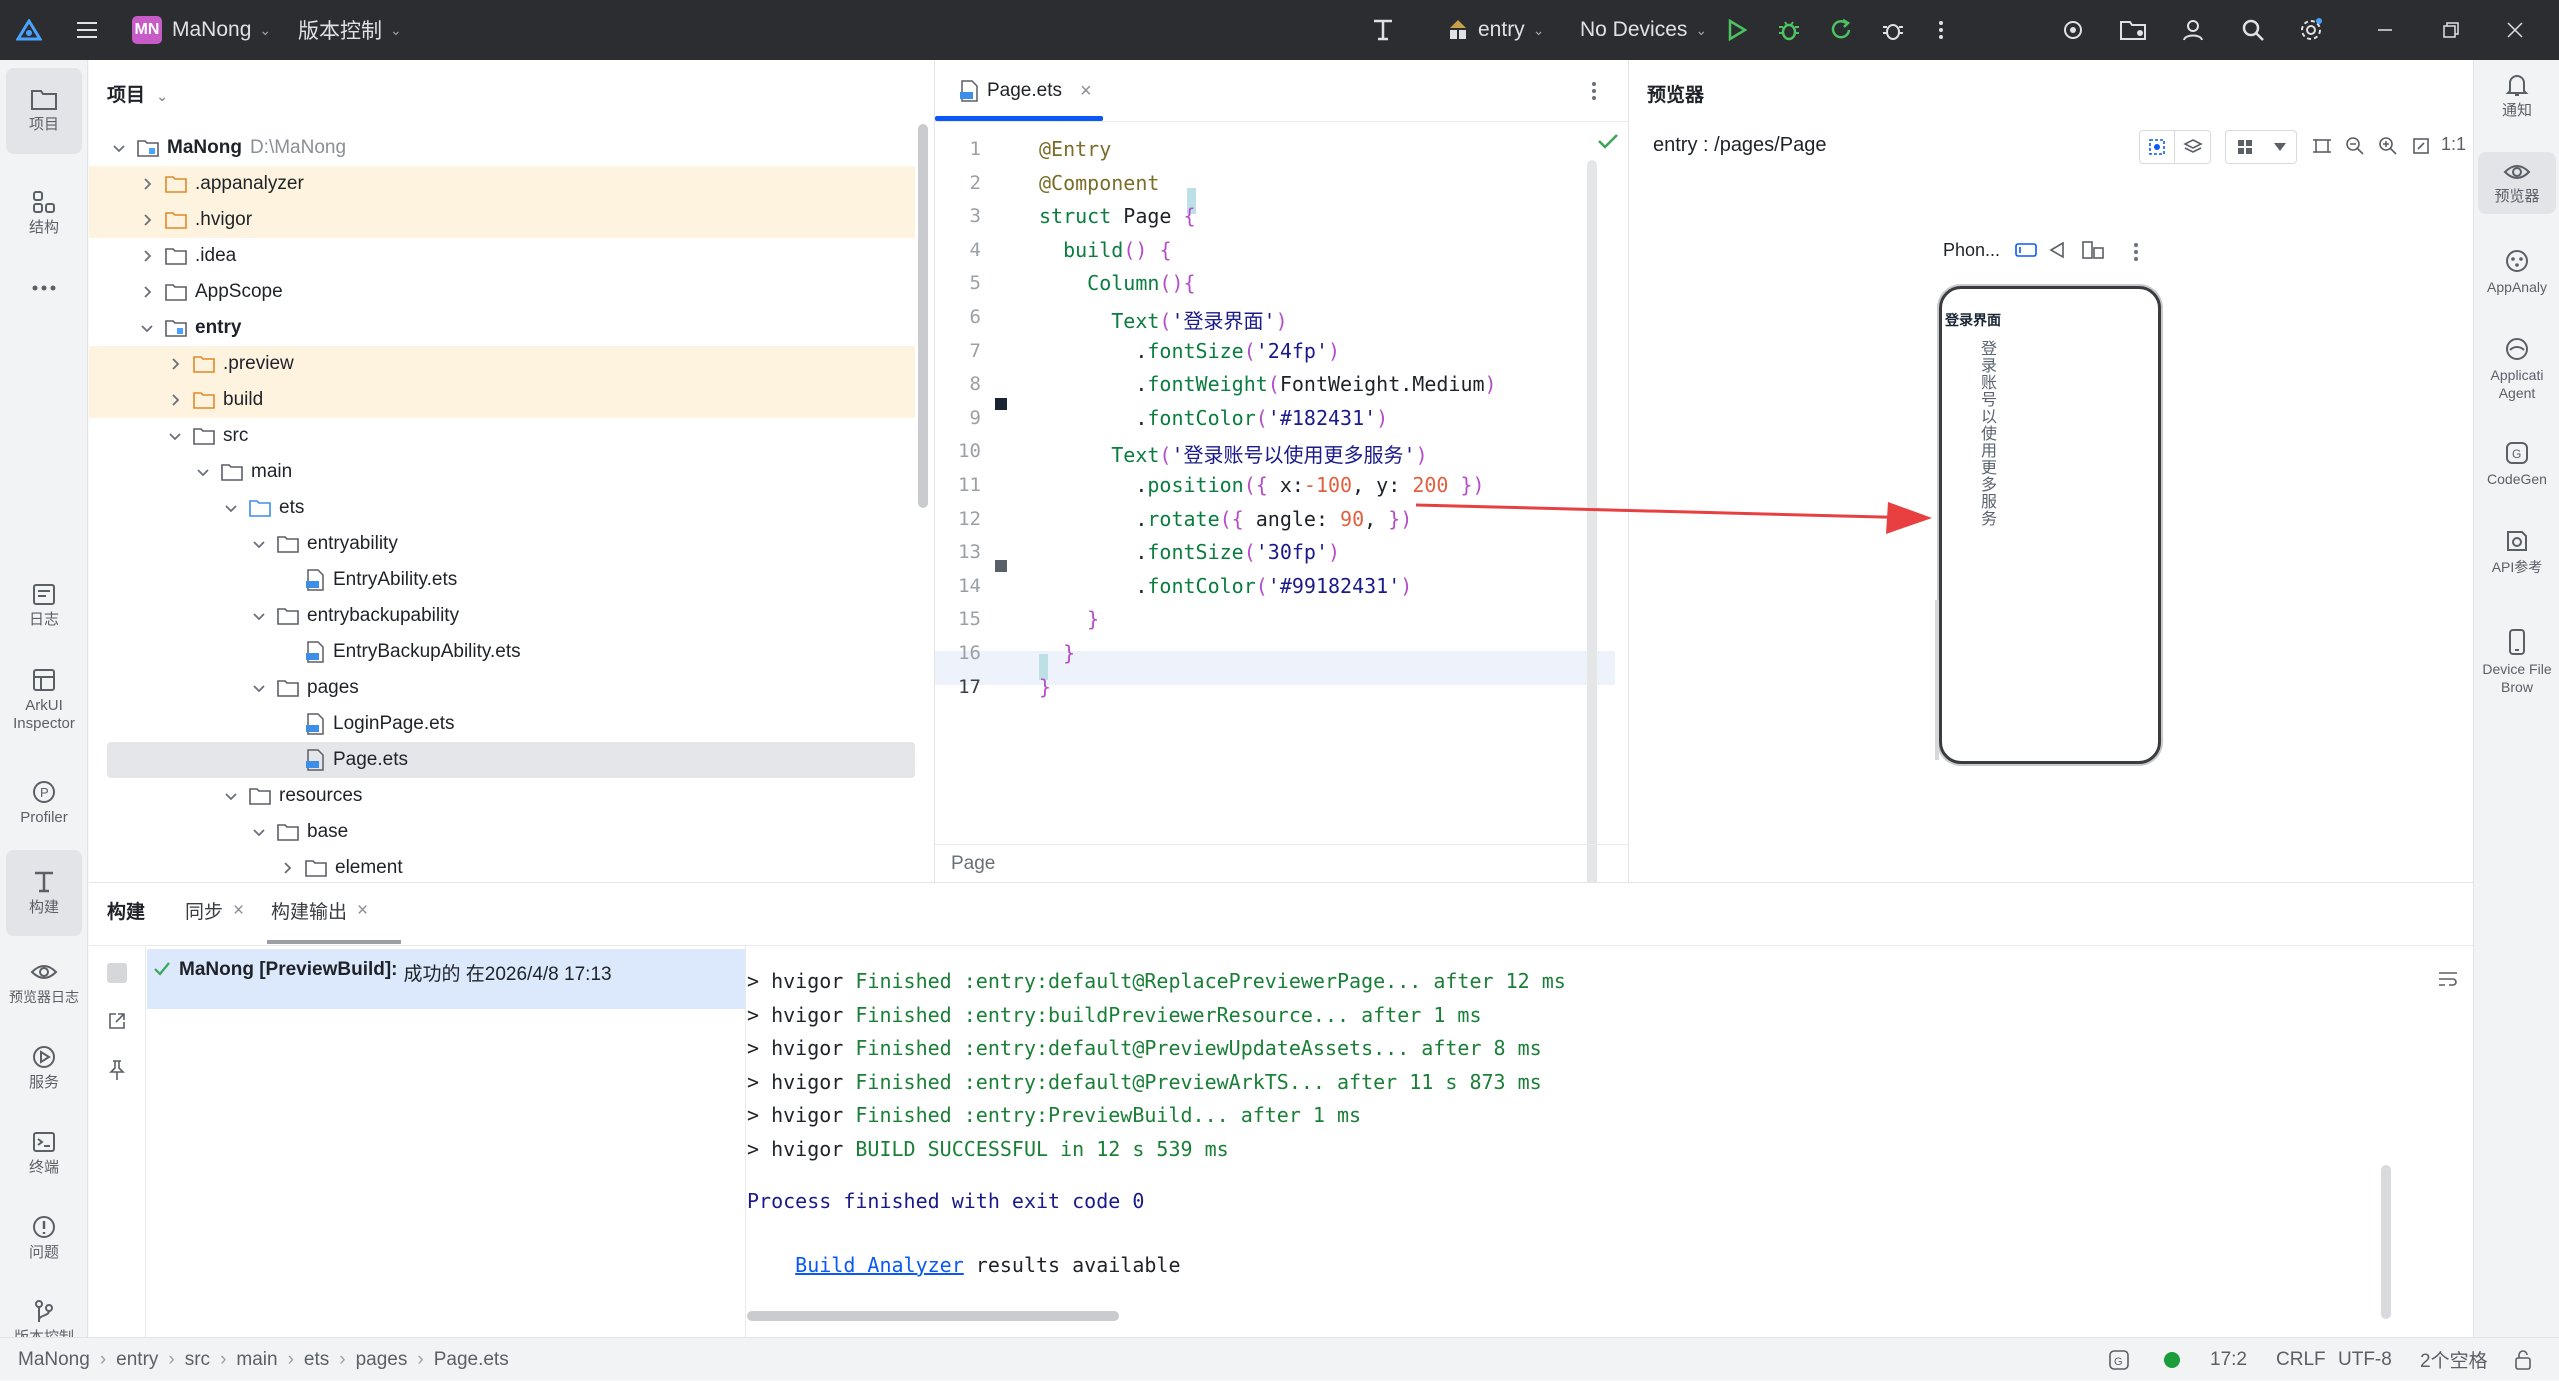 The height and width of the screenshot is (1381, 2559). I want to click on status-crumb: src, so click(197, 1360).